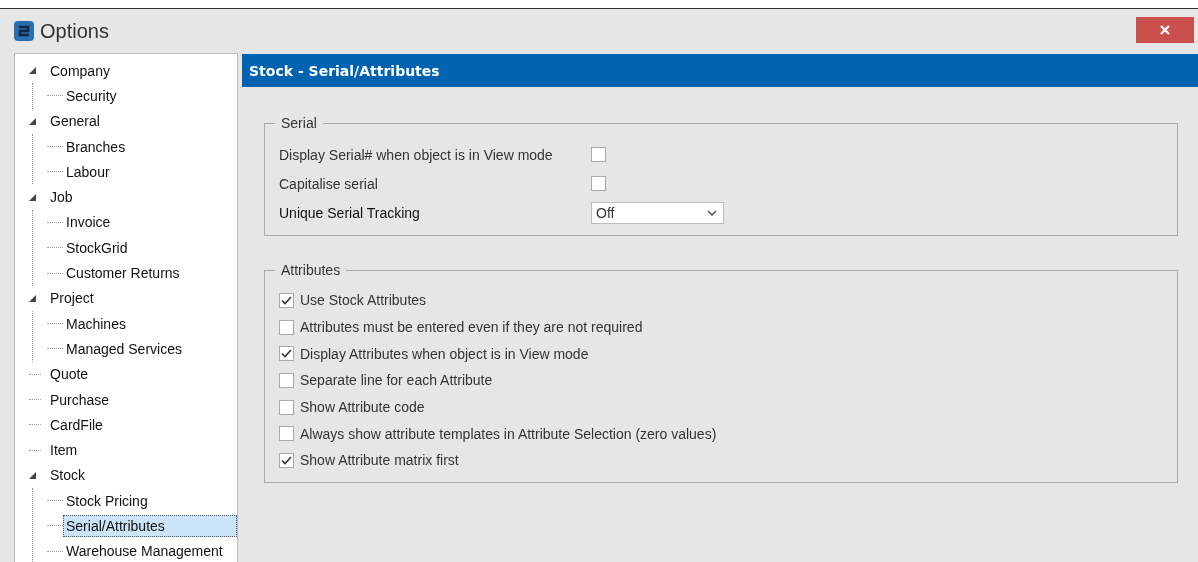 The width and height of the screenshot is (1198, 562). What do you see at coordinates (508, 433) in the screenshot?
I see `option-label: Always show attribute templates in Attribute Selection (zero values)` at bounding box center [508, 433].